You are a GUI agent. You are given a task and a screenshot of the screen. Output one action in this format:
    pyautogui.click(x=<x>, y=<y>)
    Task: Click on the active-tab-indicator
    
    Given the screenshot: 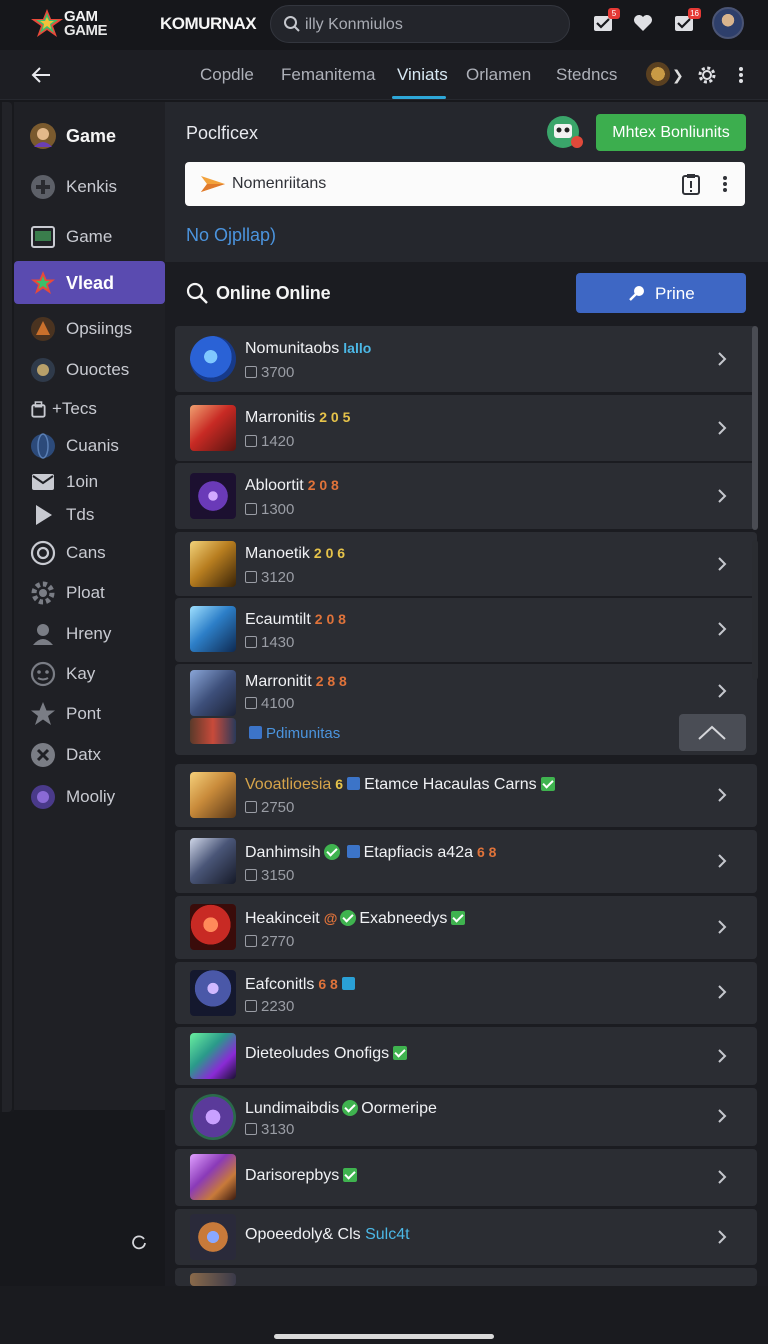 What is the action you would take?
    pyautogui.click(x=419, y=97)
    